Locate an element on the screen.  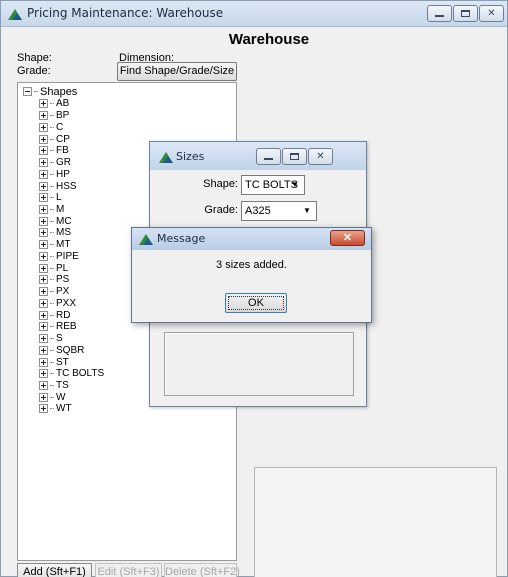
tree-item: PL is located at coordinates (71, 268).